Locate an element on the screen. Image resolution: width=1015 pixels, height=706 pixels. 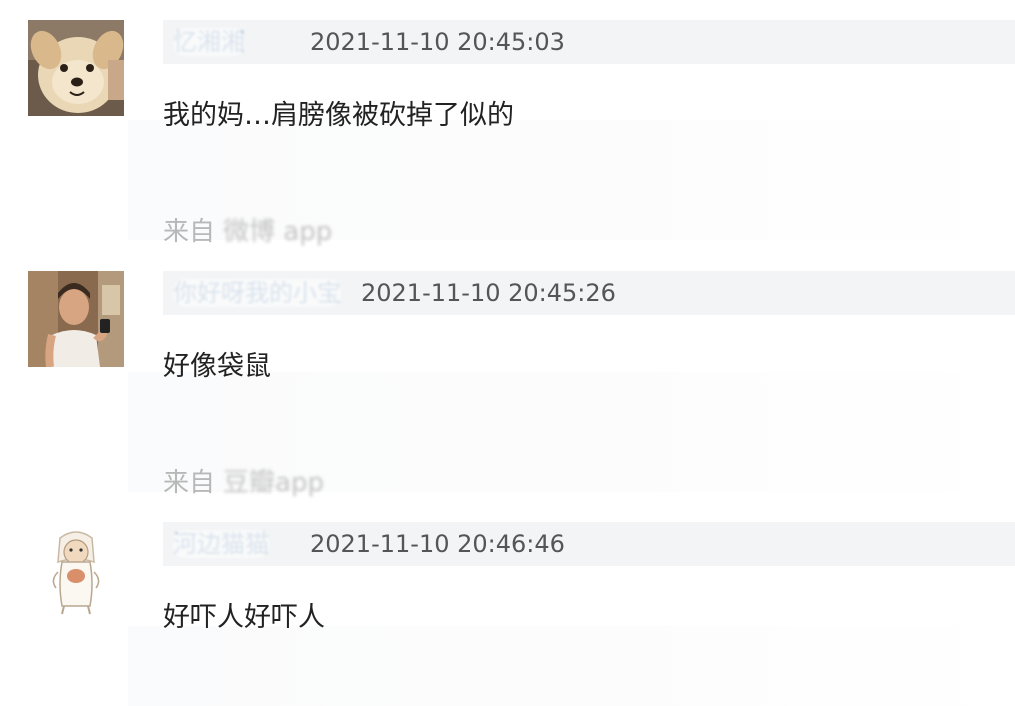
comment-text: 好吓人好吓人 is located at coordinates (244, 617).